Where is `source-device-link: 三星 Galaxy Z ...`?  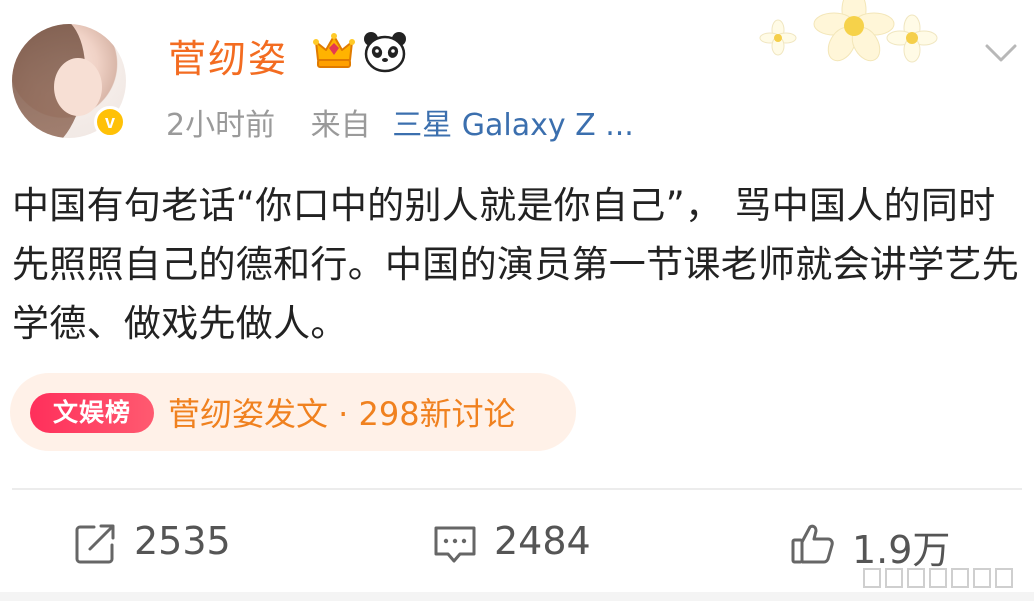
source-device-link: 三星 Galaxy Z ... is located at coordinates (513, 125).